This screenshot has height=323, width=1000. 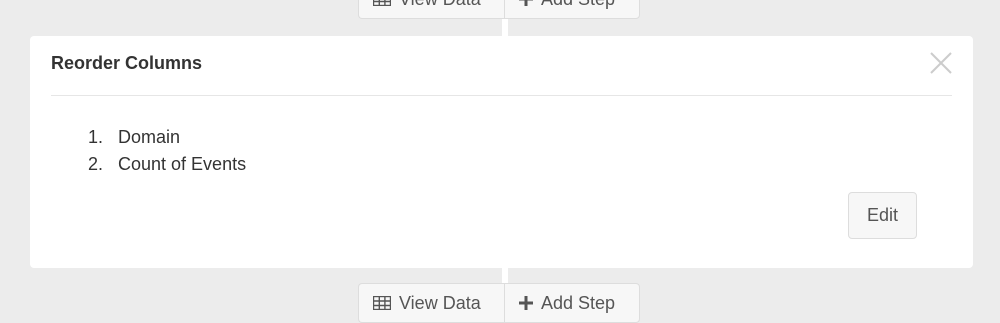 I want to click on bottom-step-actions: View Data Add Step, so click(x=499, y=303).